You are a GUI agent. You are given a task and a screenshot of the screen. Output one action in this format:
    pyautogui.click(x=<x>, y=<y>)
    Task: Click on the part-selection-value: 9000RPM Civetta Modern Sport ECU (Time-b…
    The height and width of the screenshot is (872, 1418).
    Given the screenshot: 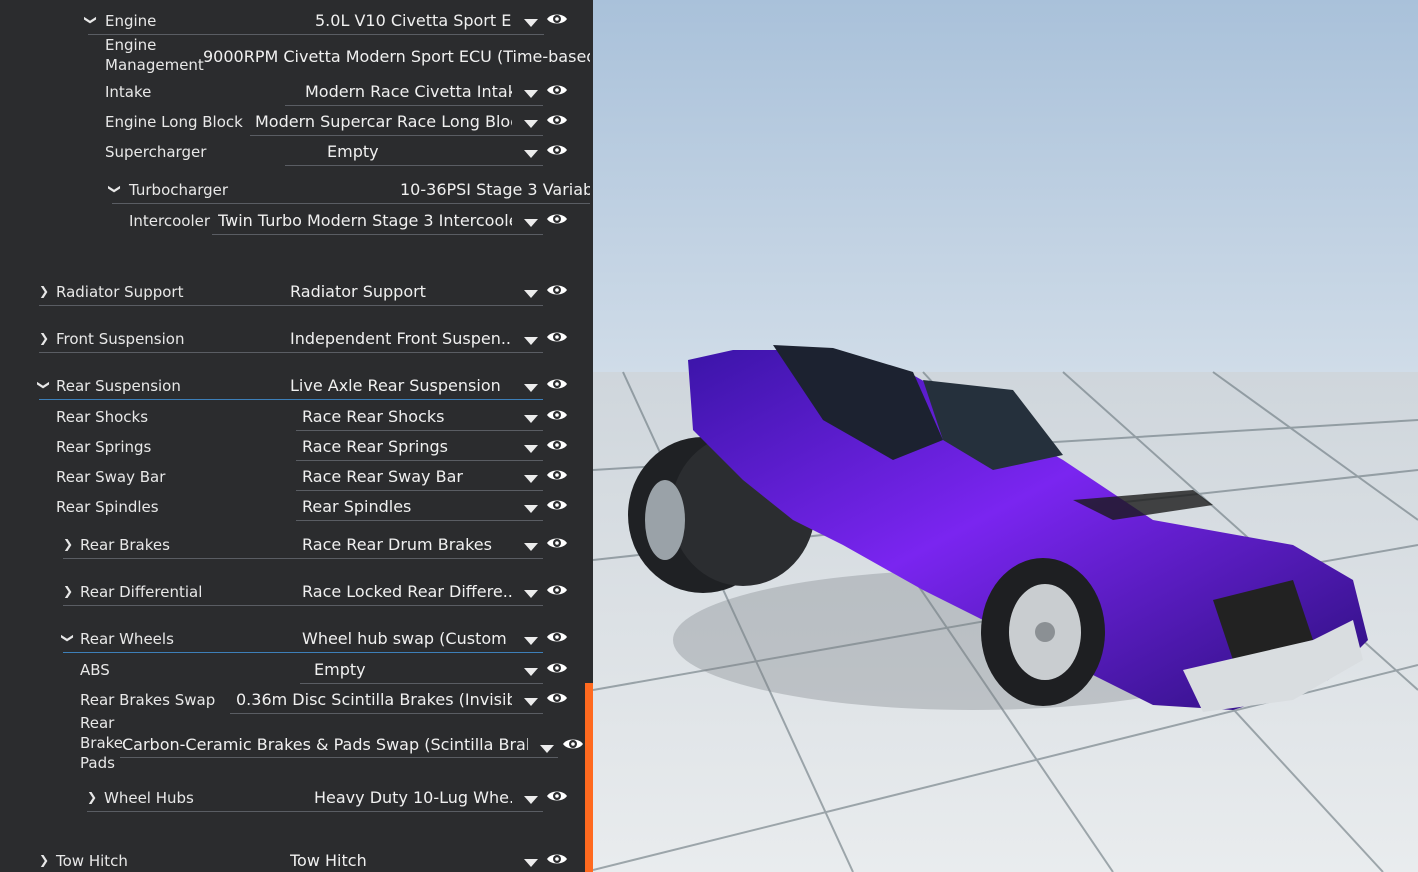 What is the action you would take?
    pyautogui.click(x=396, y=57)
    